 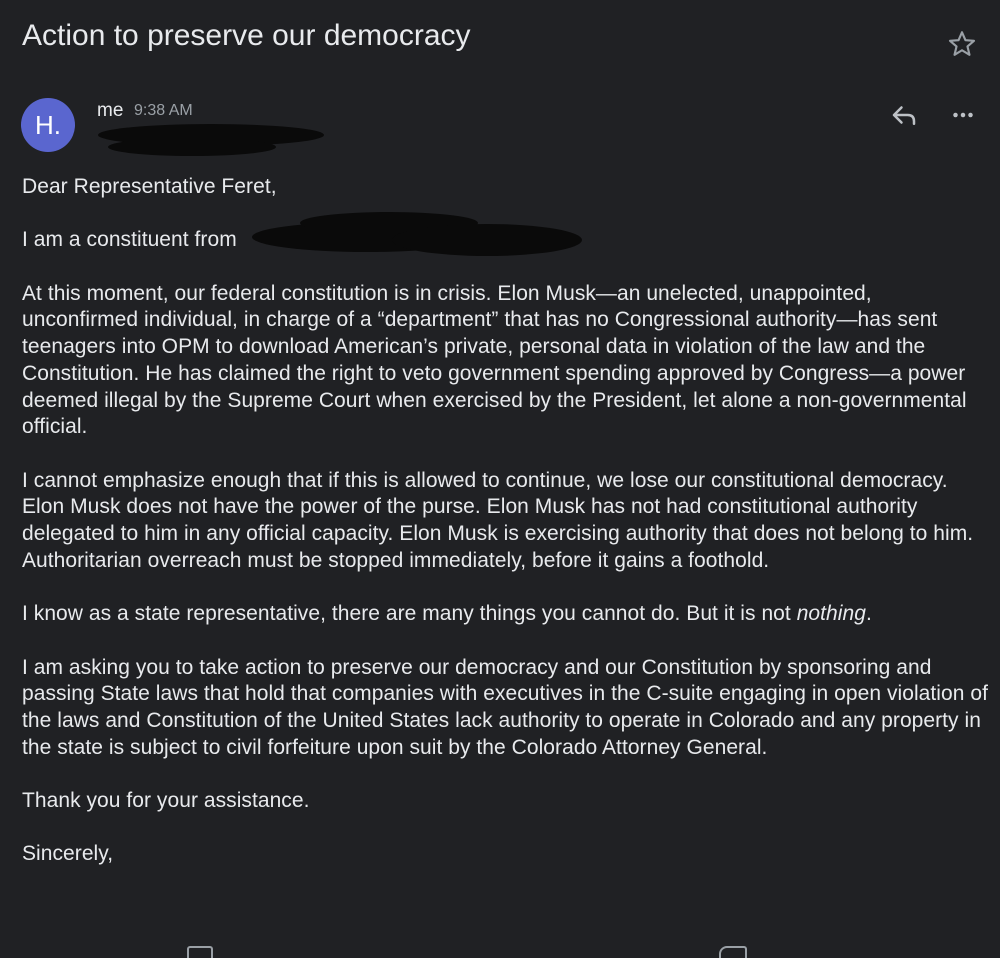 I want to click on constituent-text: I am a constituent from, so click(x=129, y=240).